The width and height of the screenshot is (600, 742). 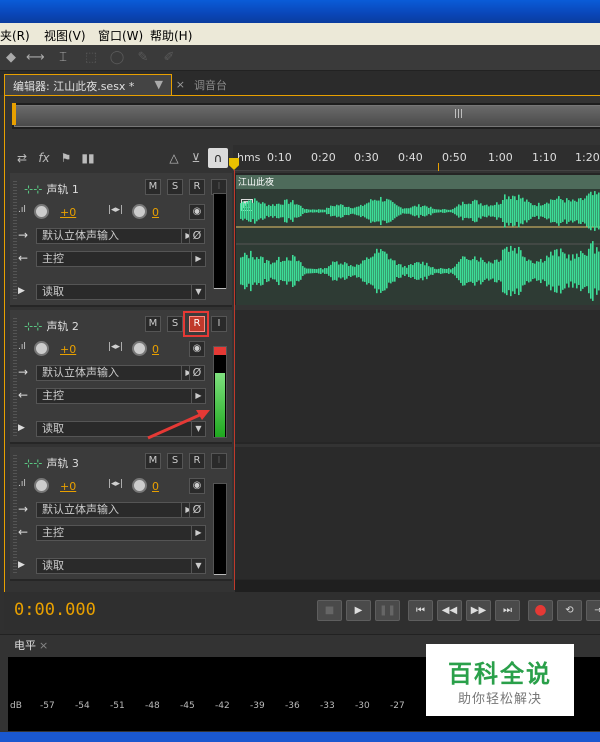 I want to click on inputs-outputs-icon: ⇄, so click(x=22, y=158).